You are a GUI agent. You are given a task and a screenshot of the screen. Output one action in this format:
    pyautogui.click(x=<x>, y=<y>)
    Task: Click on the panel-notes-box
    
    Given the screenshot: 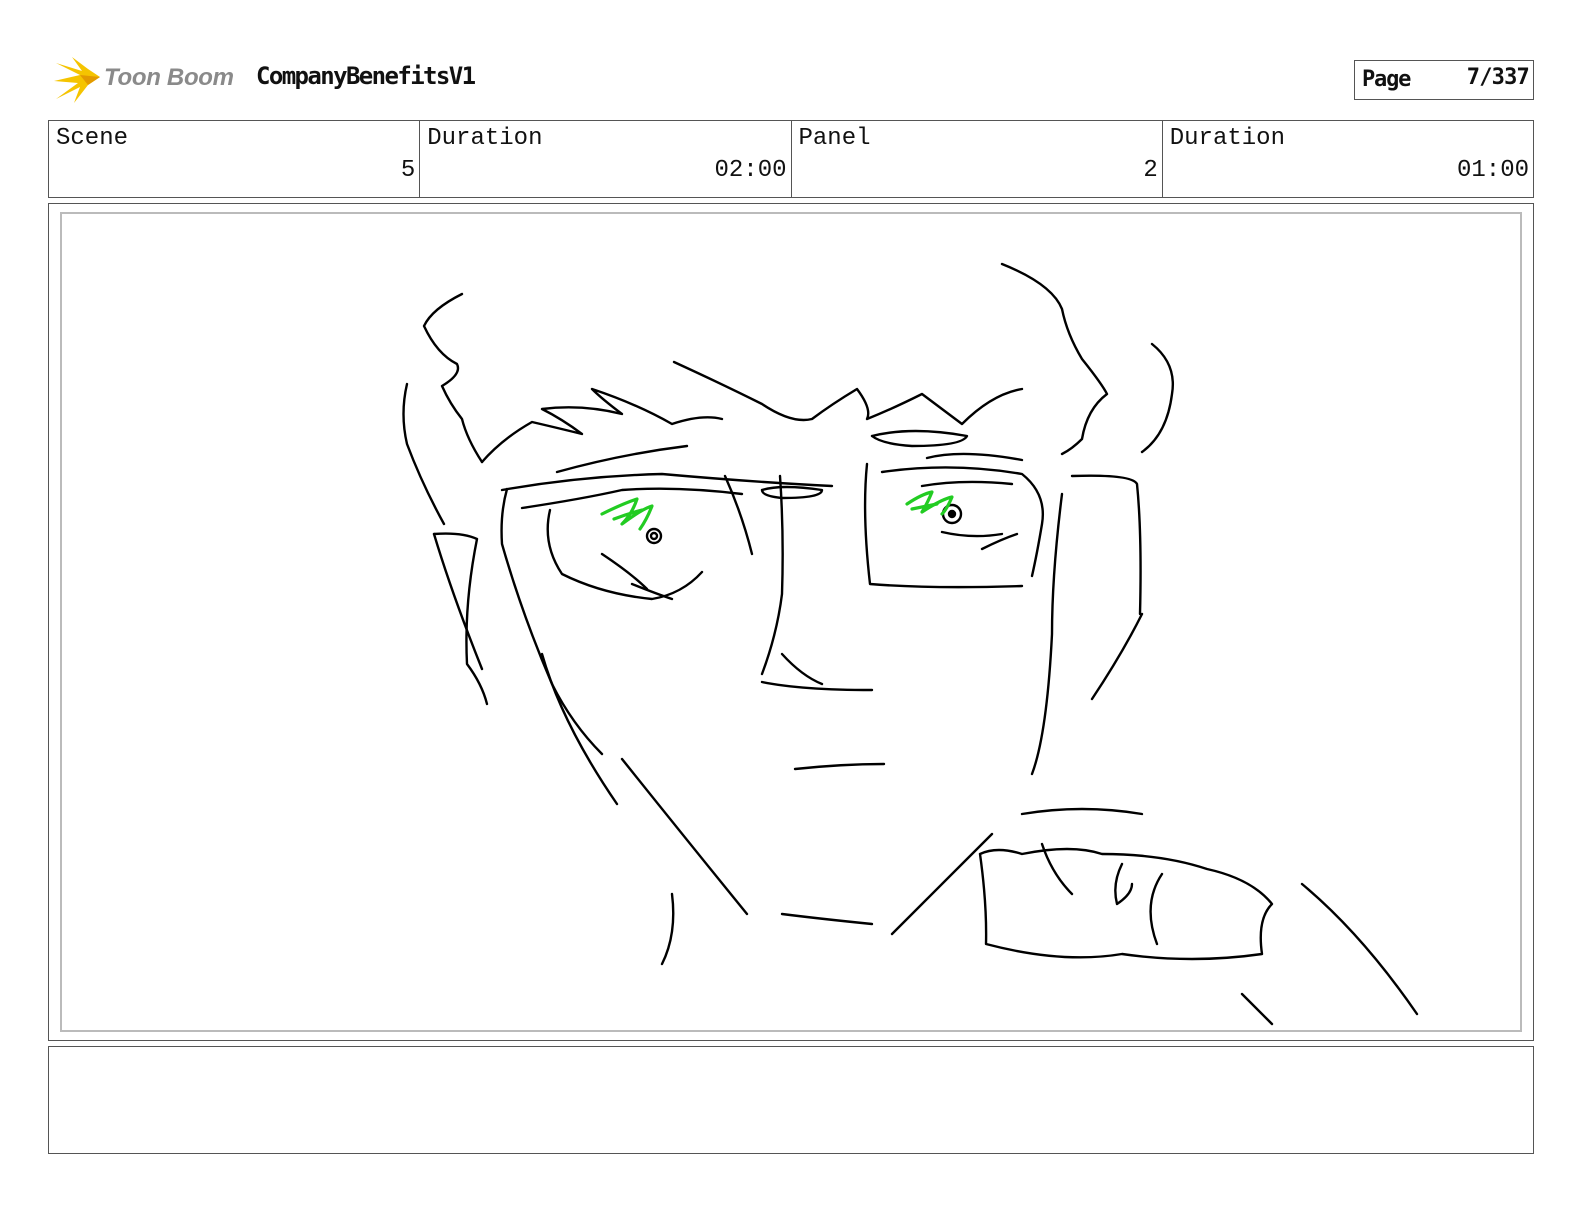 What is the action you would take?
    pyautogui.click(x=791, y=1100)
    